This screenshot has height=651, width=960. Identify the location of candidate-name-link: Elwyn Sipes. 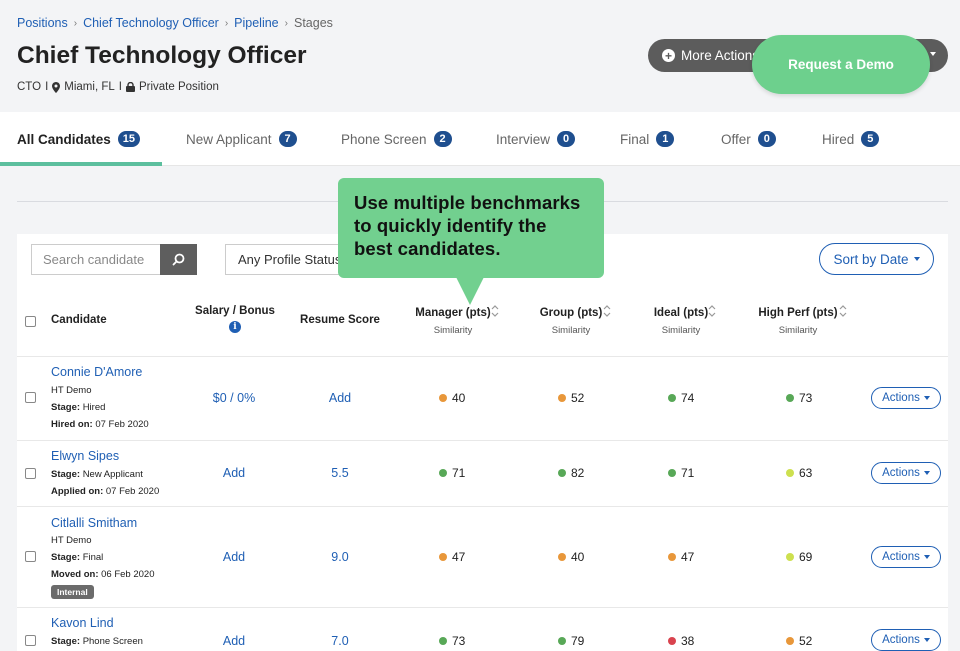
(85, 456).